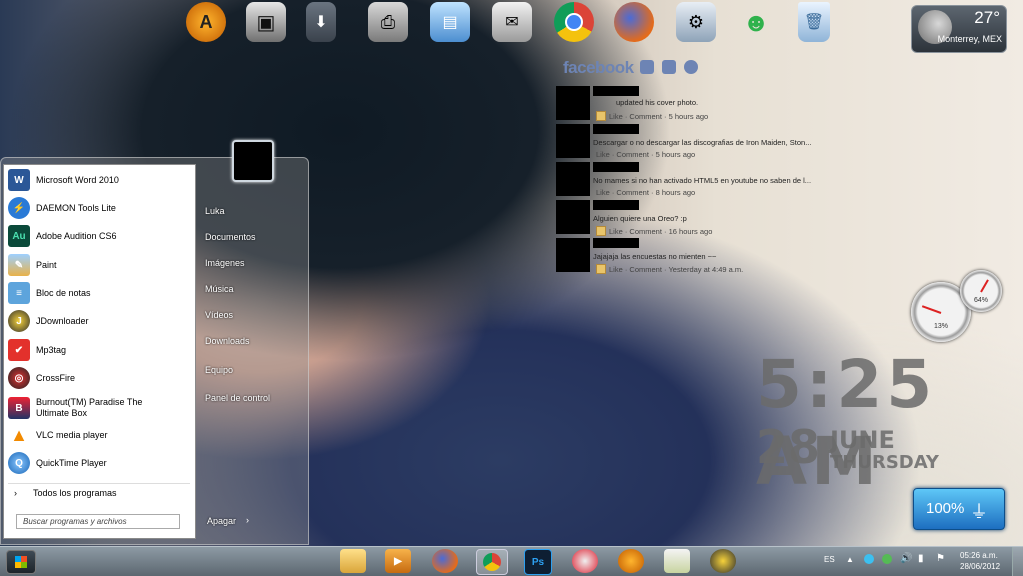 The height and width of the screenshot is (576, 1023). Describe the element at coordinates (887, 559) in the screenshot. I see `tray-app-icon` at that location.